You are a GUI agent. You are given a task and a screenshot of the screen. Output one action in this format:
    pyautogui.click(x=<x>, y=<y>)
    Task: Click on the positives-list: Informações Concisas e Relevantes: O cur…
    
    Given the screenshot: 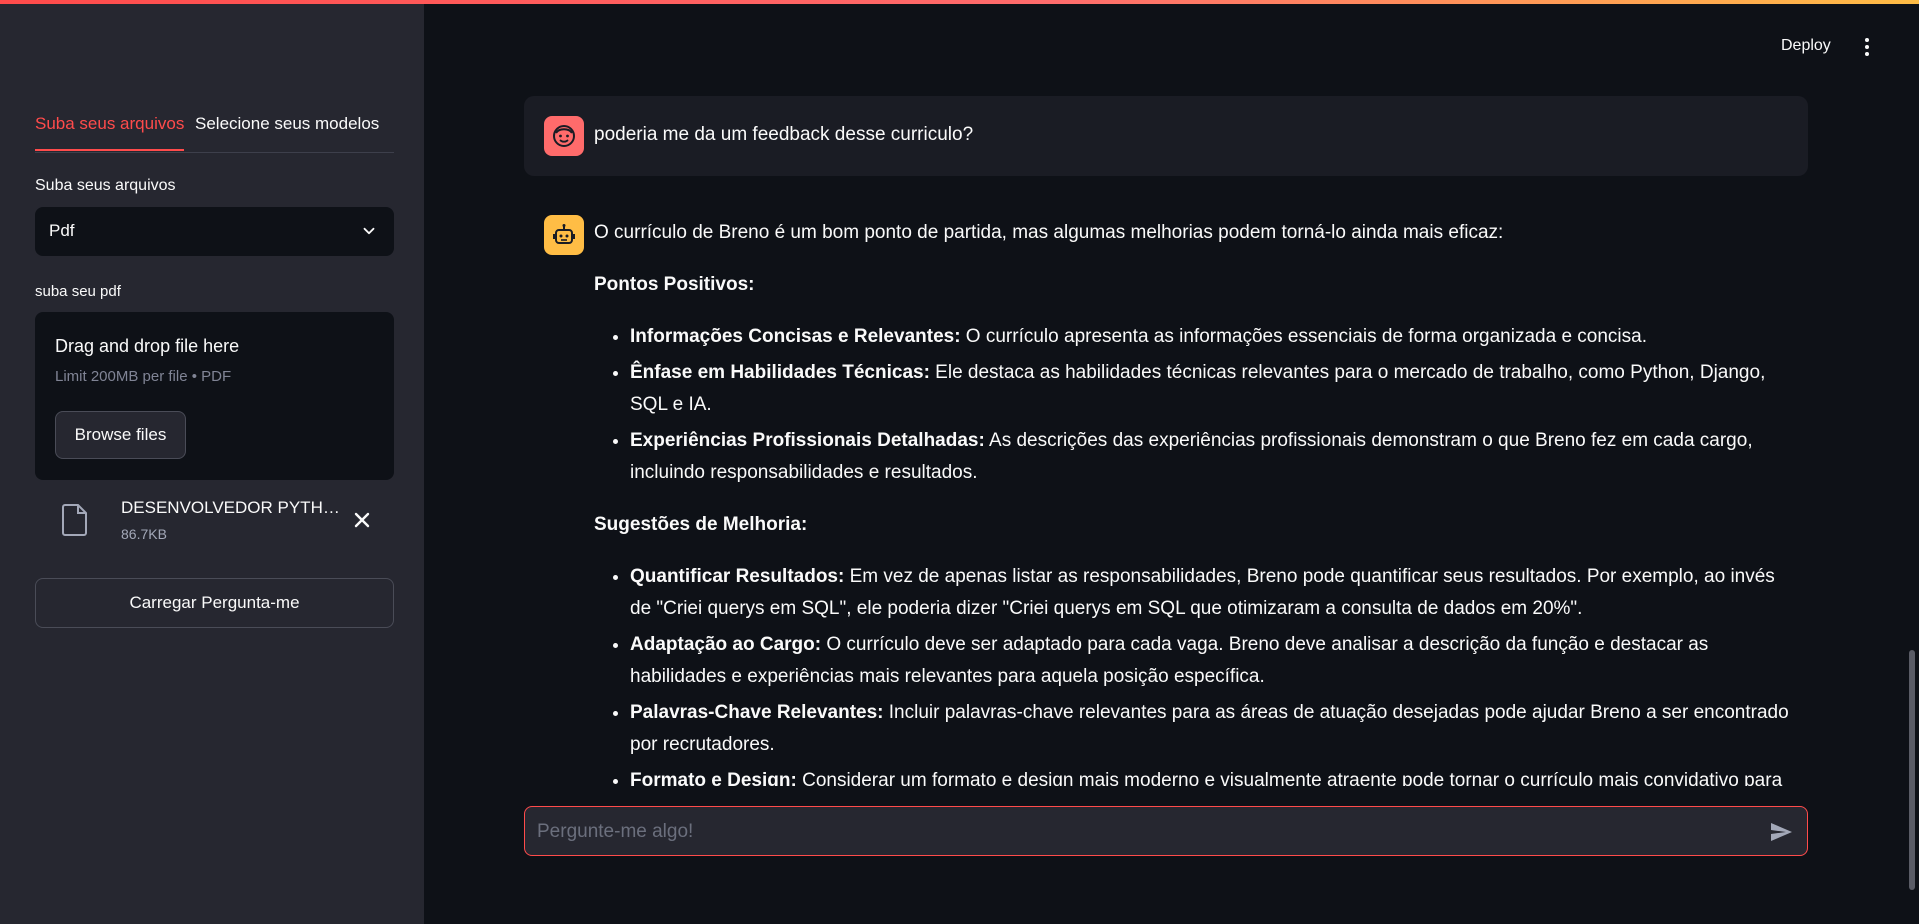 What is the action you would take?
    pyautogui.click(x=1194, y=405)
    